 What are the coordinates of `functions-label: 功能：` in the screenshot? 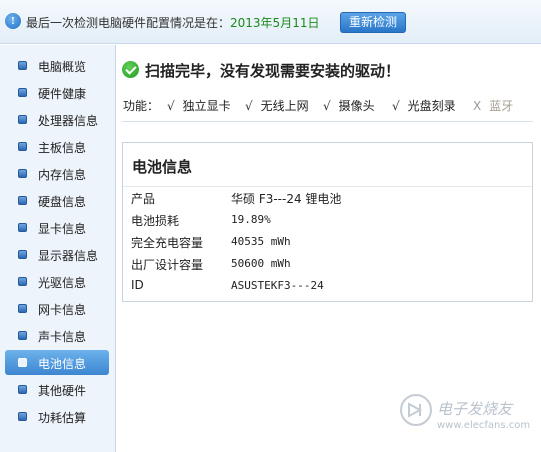 It's located at (141, 106).